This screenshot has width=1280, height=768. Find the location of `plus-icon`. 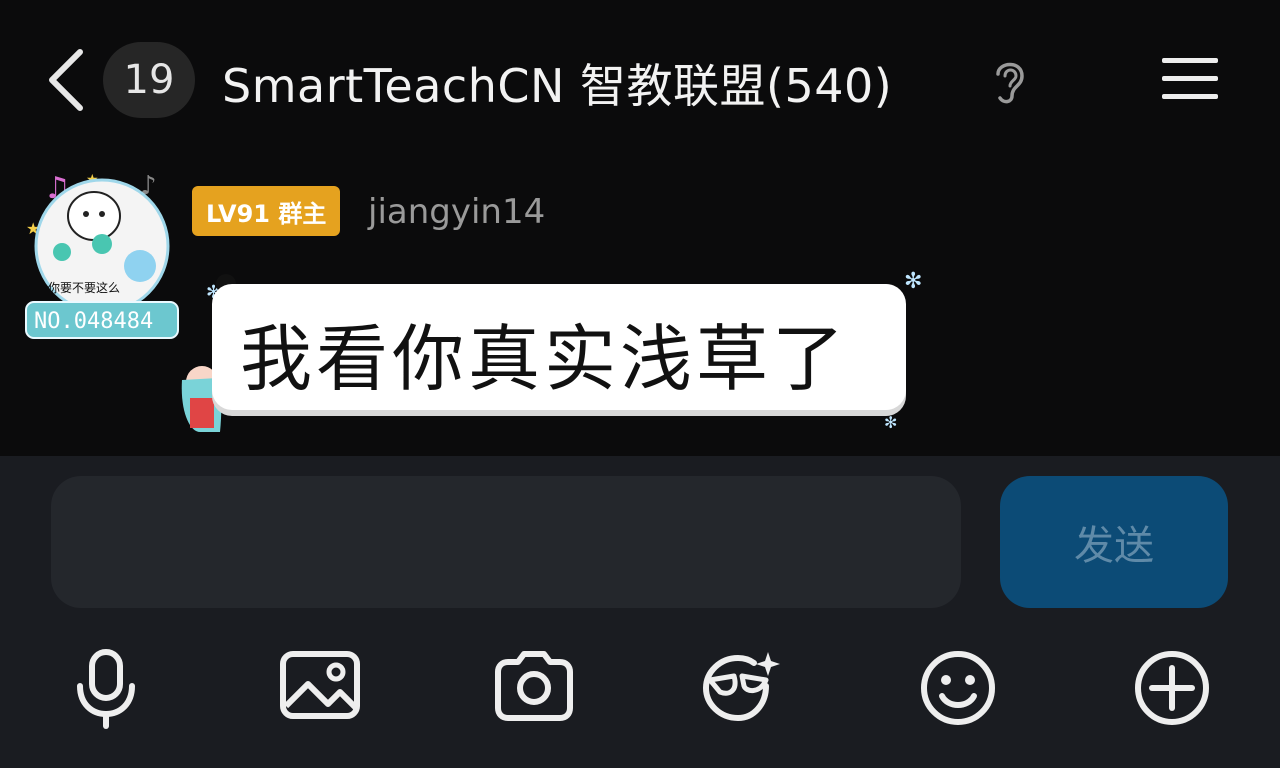

plus-icon is located at coordinates (1172, 688).